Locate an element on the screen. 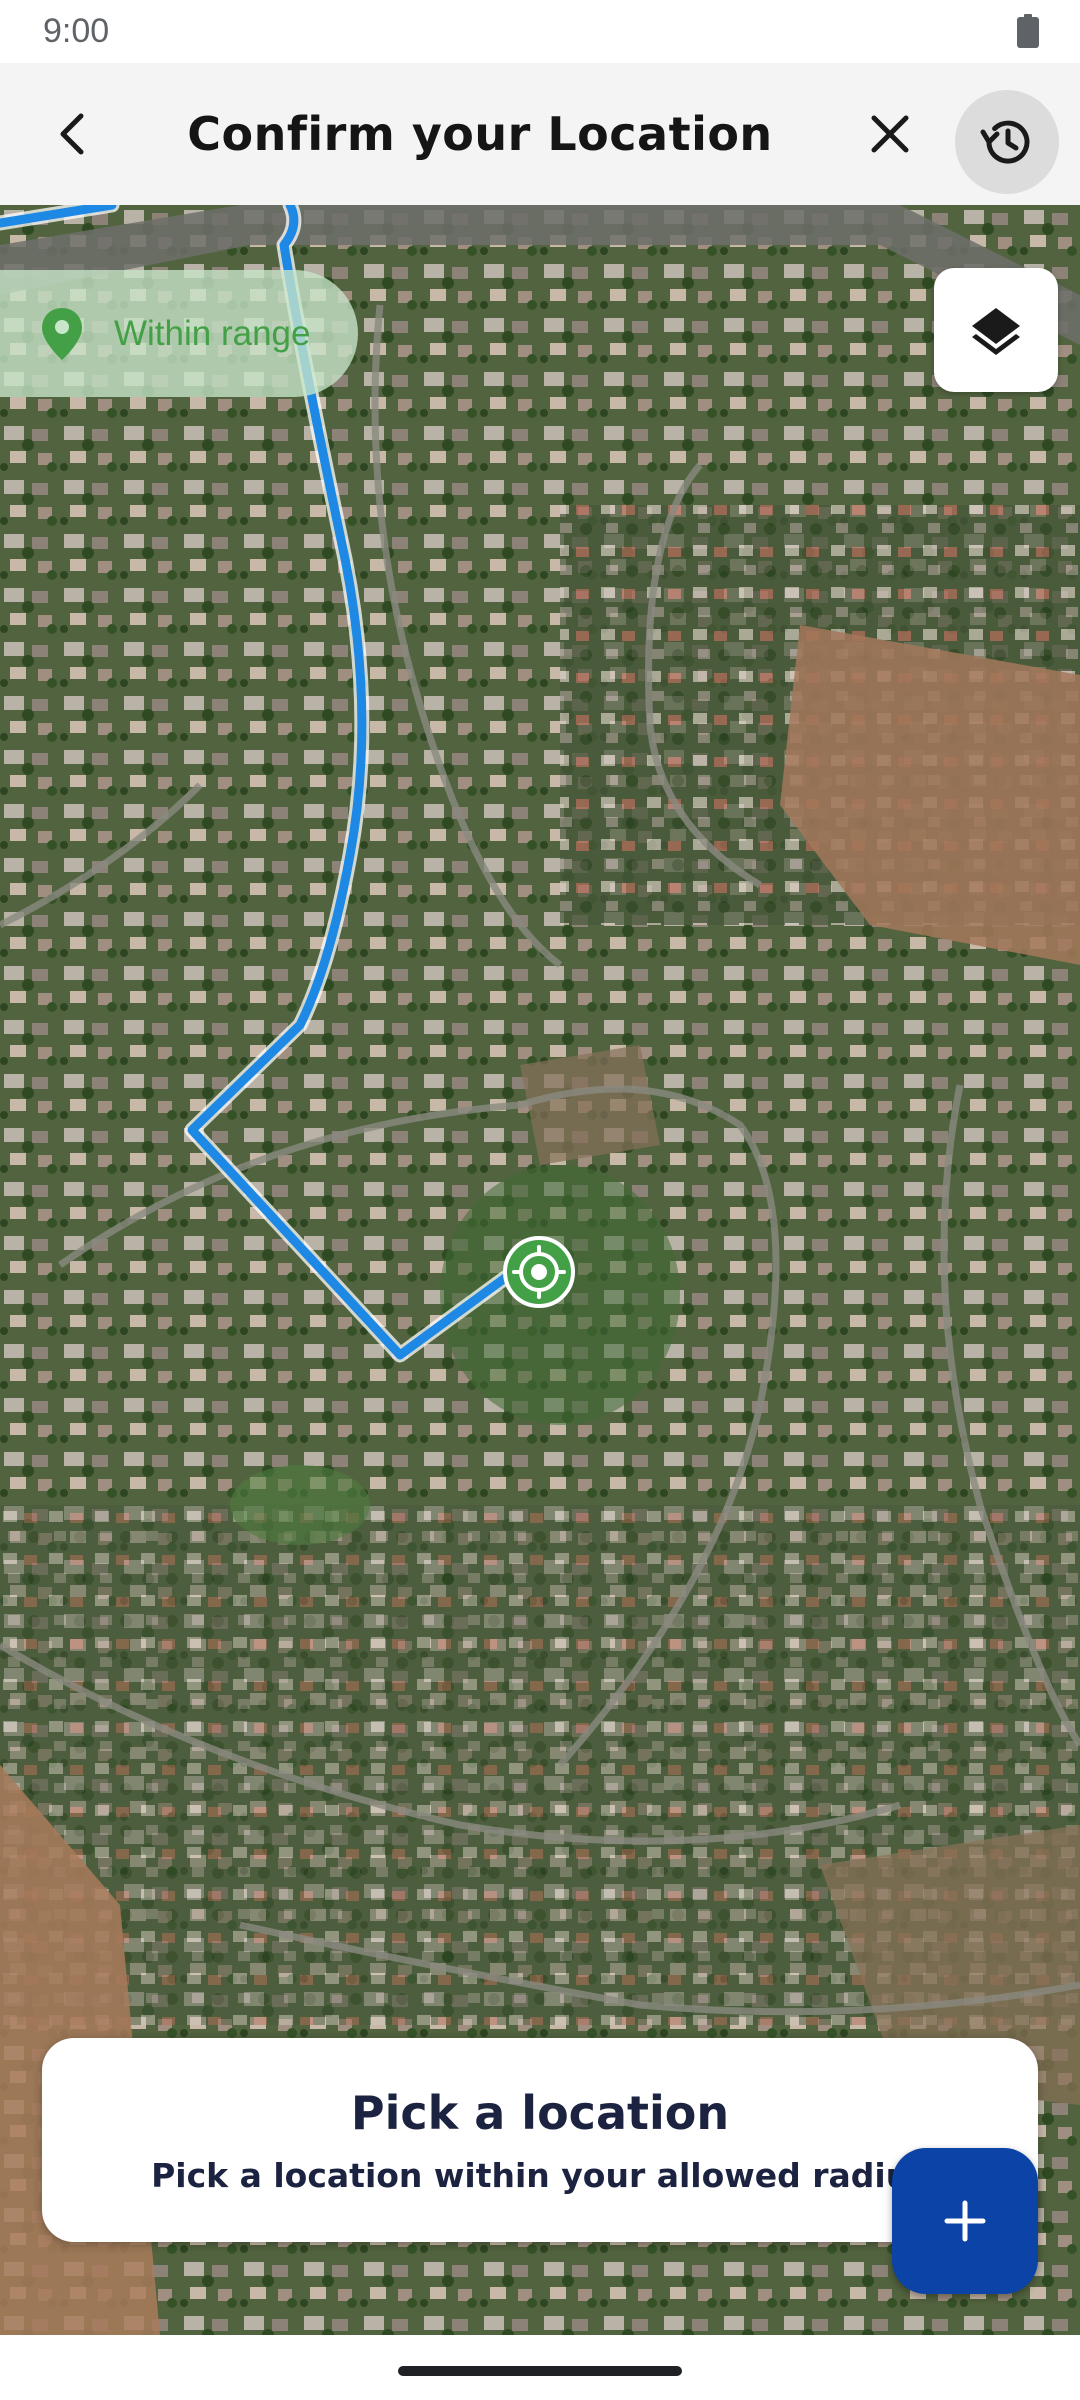 The width and height of the screenshot is (1080, 2400). history-button is located at coordinates (1007, 142).